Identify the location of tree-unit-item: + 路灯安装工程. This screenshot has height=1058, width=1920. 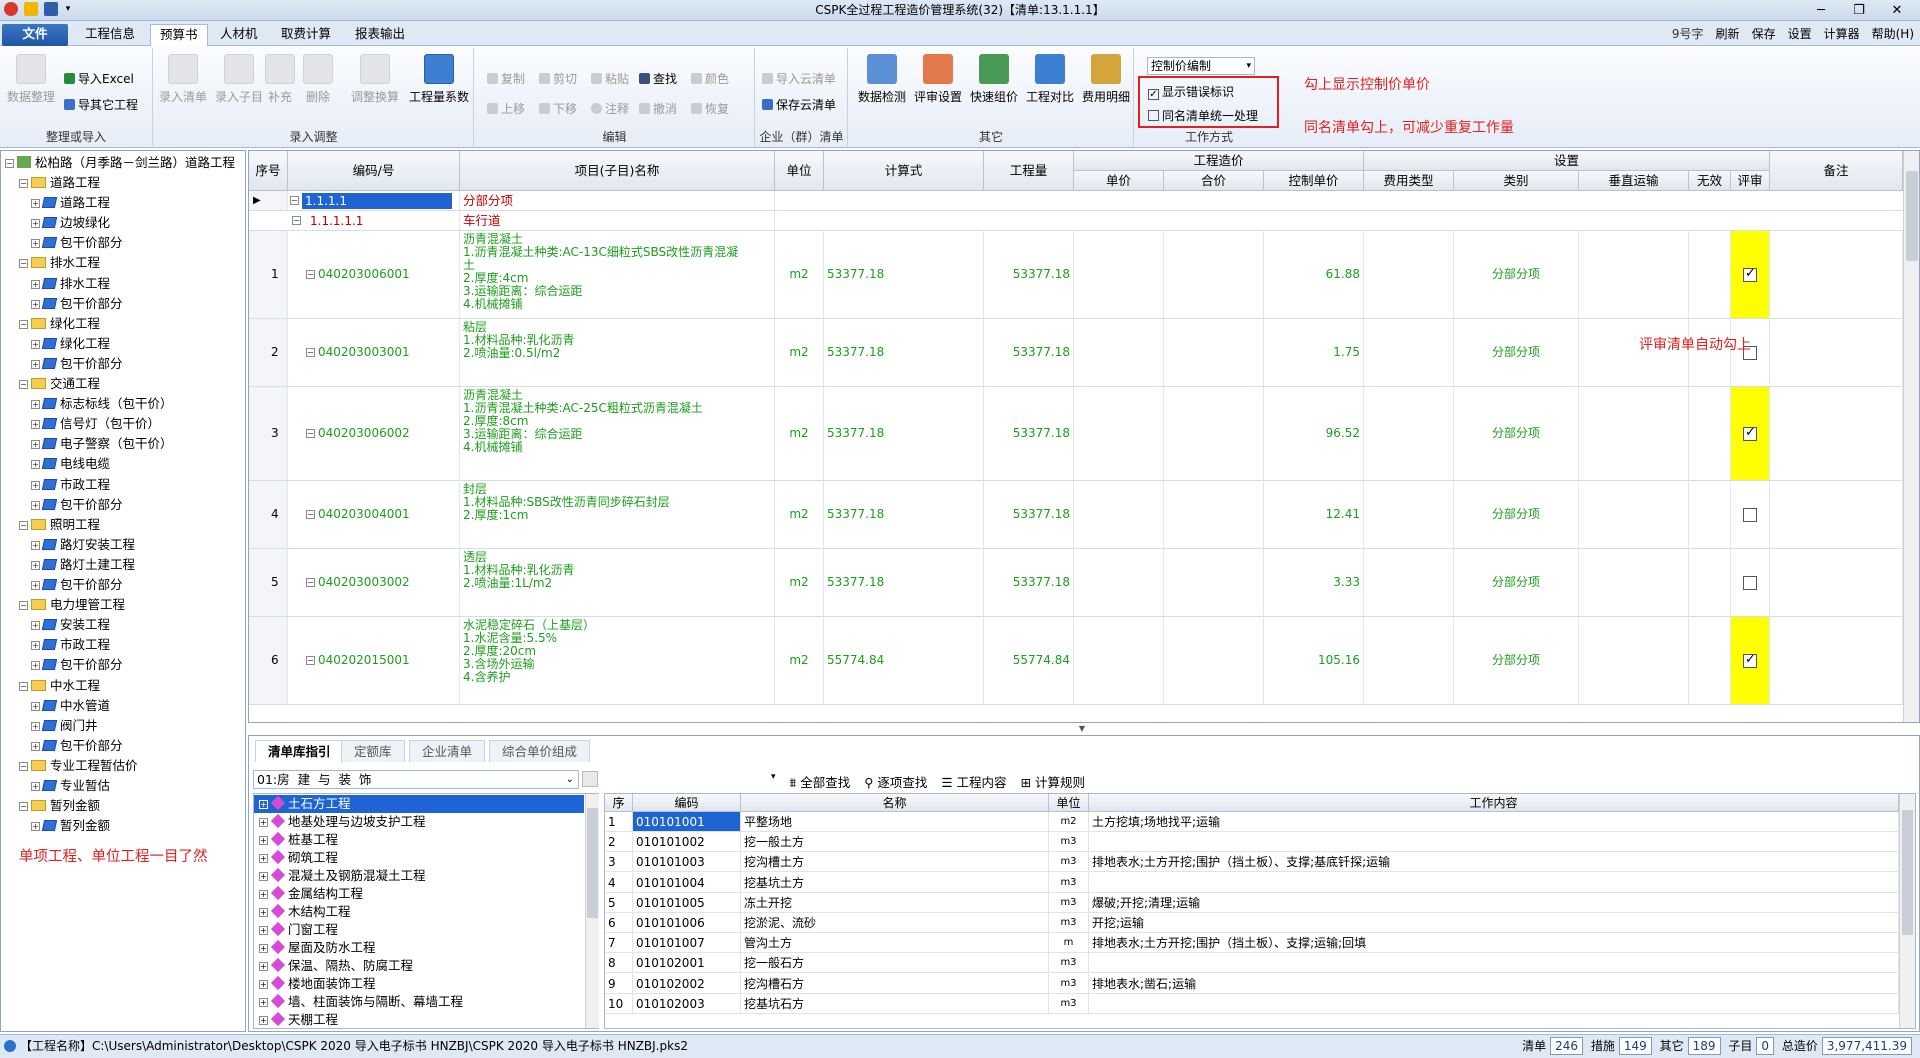
(83, 545).